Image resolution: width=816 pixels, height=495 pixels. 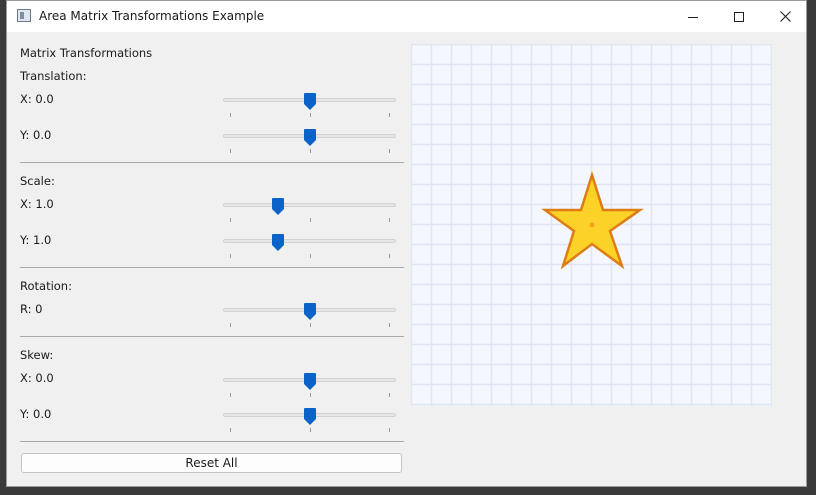 What do you see at coordinates (211, 463) in the screenshot?
I see `reset-all-button: Reset All` at bounding box center [211, 463].